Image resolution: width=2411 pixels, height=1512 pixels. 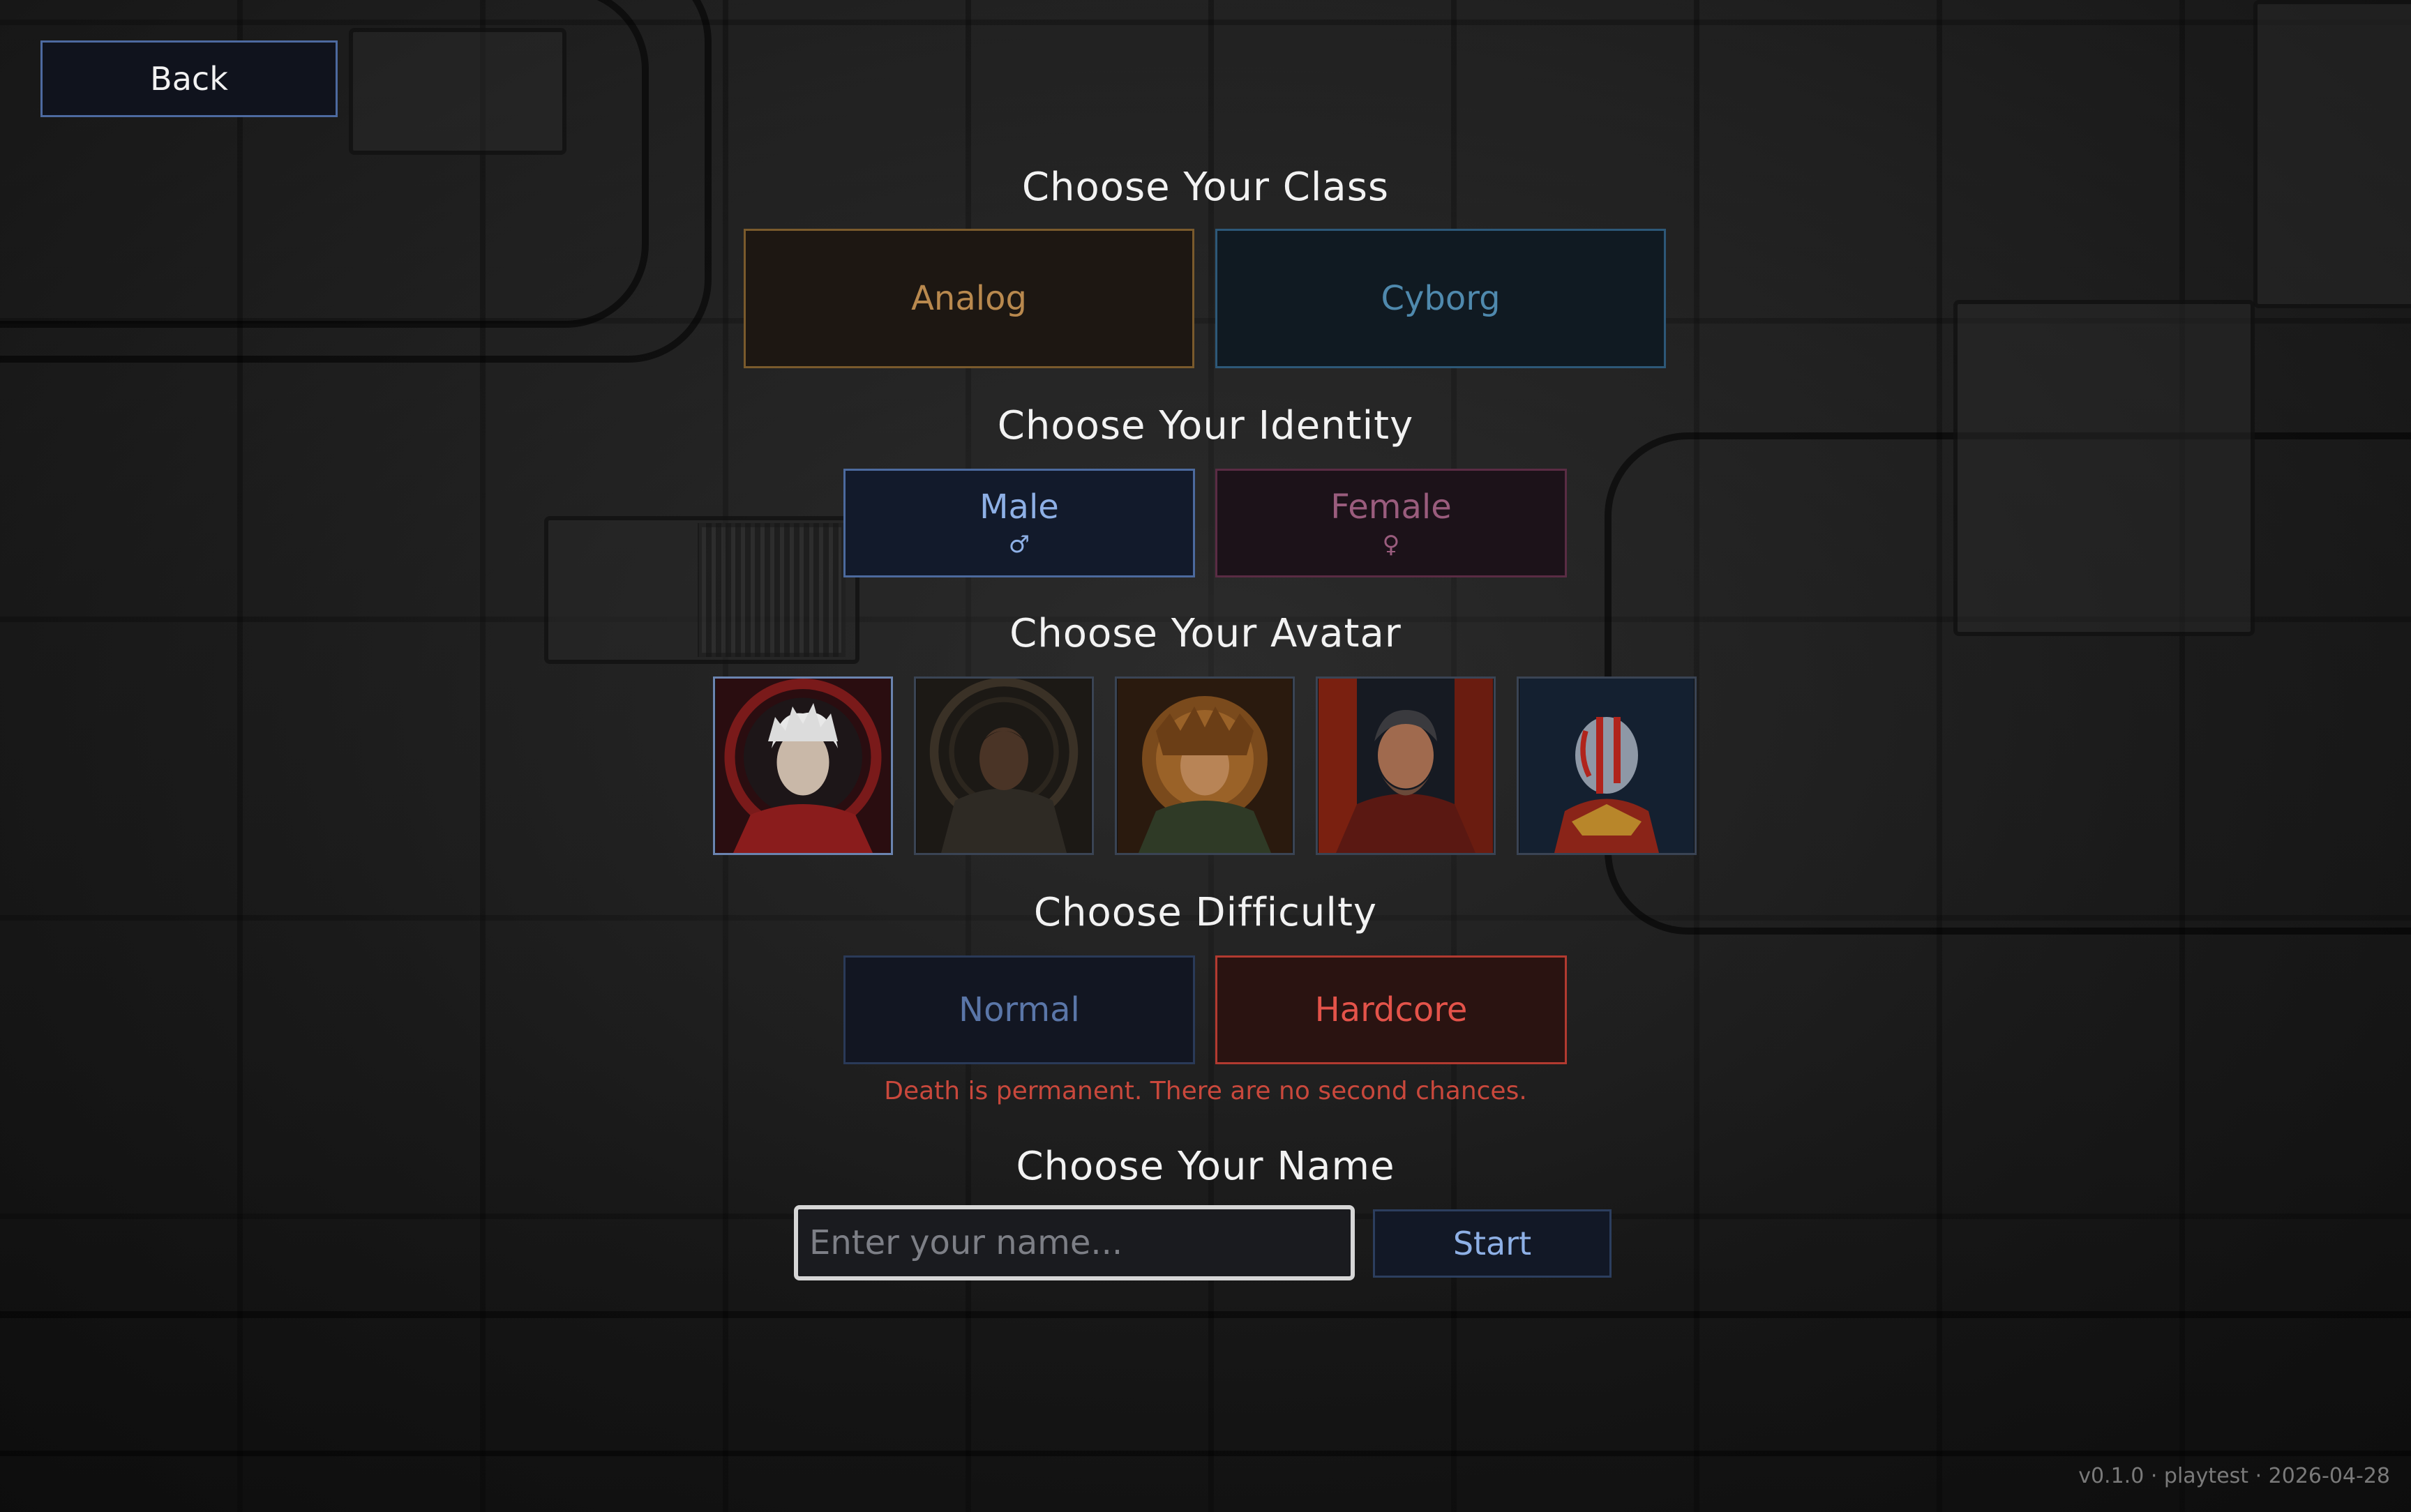 What do you see at coordinates (189, 78) in the screenshot?
I see `back-button: Back` at bounding box center [189, 78].